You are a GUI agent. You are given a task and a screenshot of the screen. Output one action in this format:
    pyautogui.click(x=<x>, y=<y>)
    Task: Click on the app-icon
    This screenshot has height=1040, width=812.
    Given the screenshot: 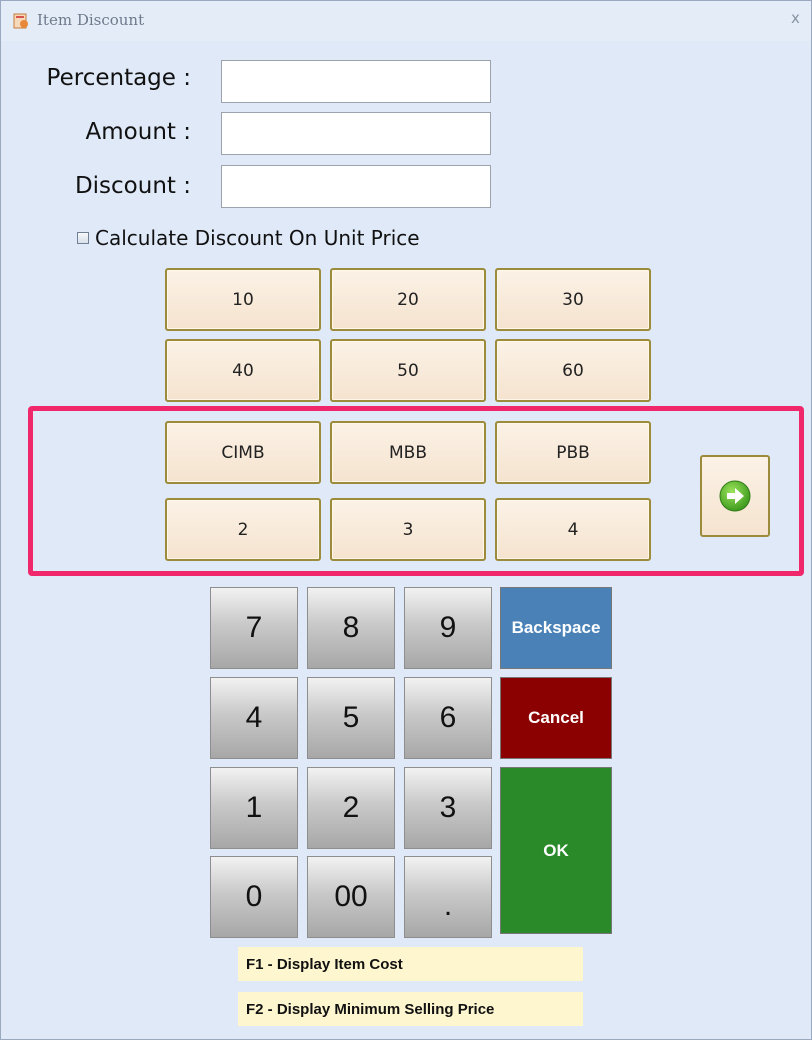 What is the action you would take?
    pyautogui.click(x=20, y=21)
    